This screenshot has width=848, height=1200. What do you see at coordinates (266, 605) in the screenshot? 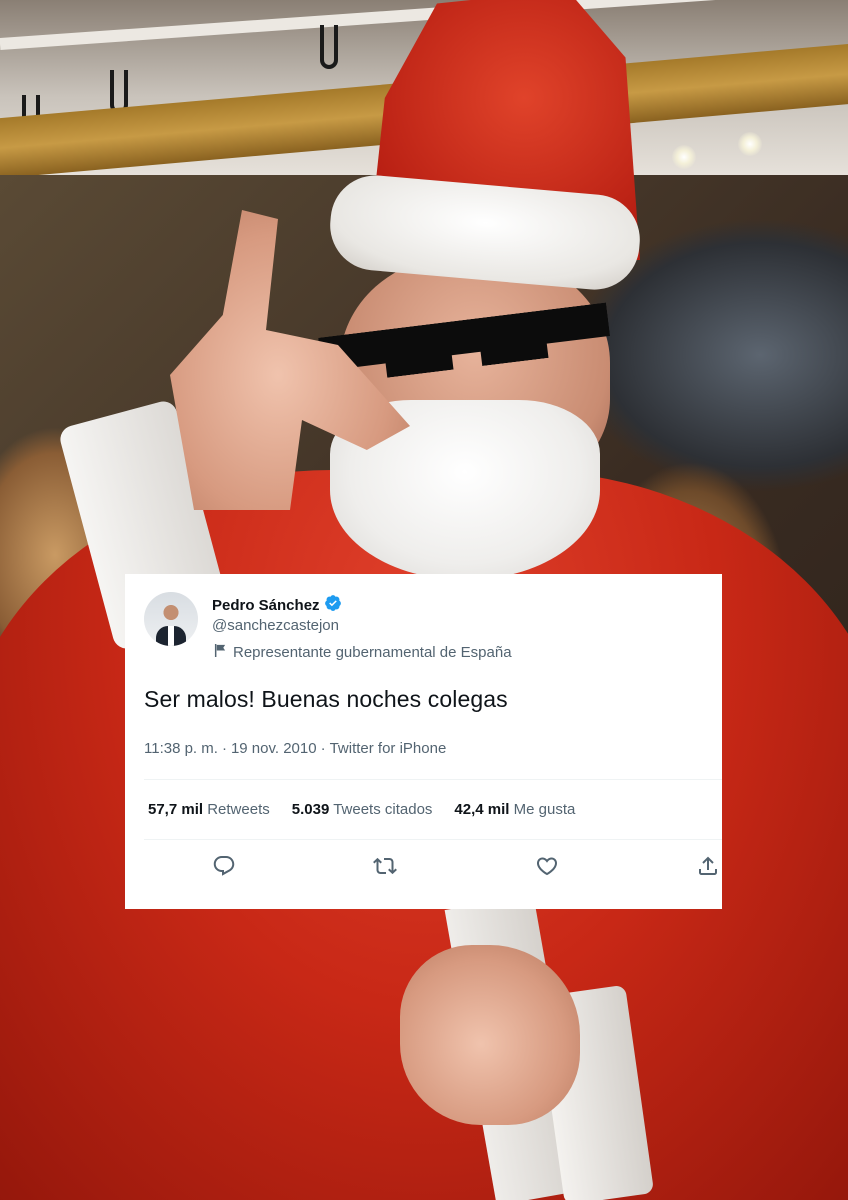
I see `author-name: Pedro Sánchez` at bounding box center [266, 605].